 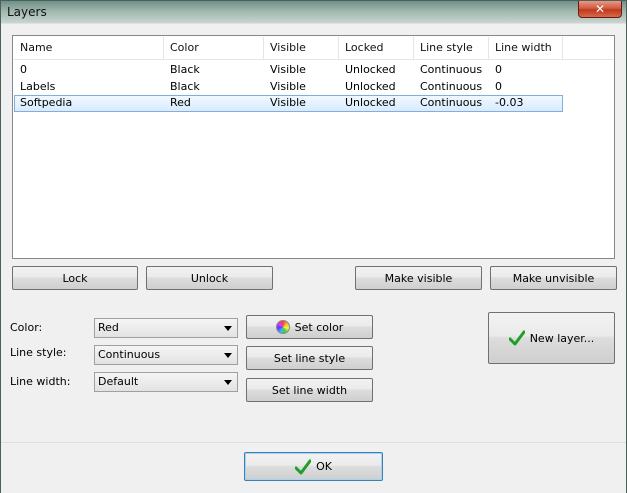 I want to click on make-unvisible-button: Make unvisible, so click(x=553, y=278).